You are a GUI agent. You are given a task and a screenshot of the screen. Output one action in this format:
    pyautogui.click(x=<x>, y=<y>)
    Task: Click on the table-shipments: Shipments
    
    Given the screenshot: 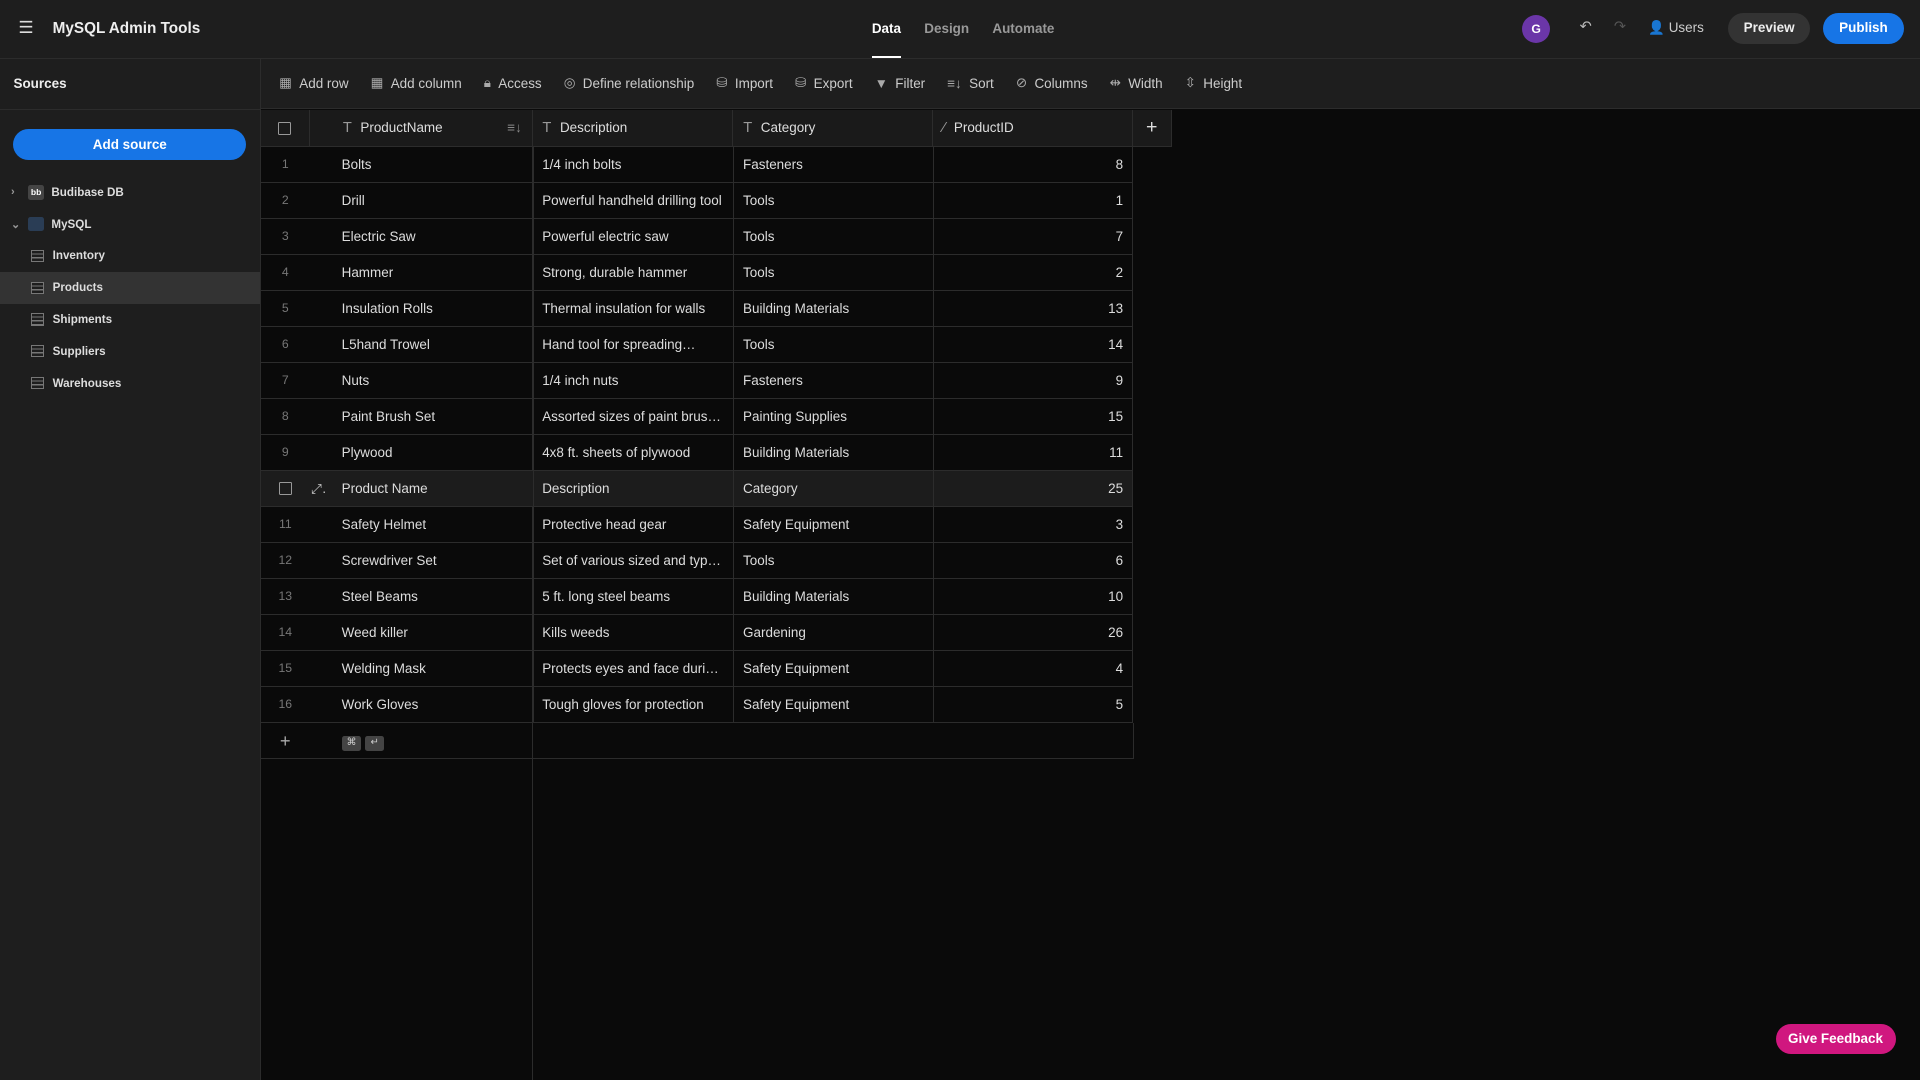 What is the action you would take?
    pyautogui.click(x=130, y=320)
    